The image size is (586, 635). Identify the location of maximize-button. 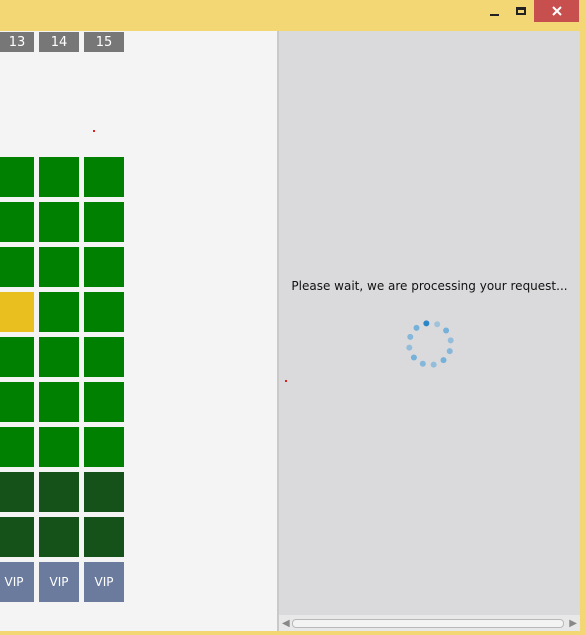
(521, 11).